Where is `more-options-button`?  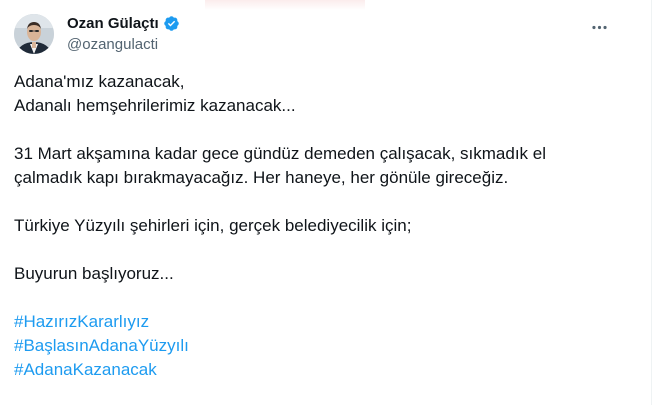
more-options-button is located at coordinates (599, 27).